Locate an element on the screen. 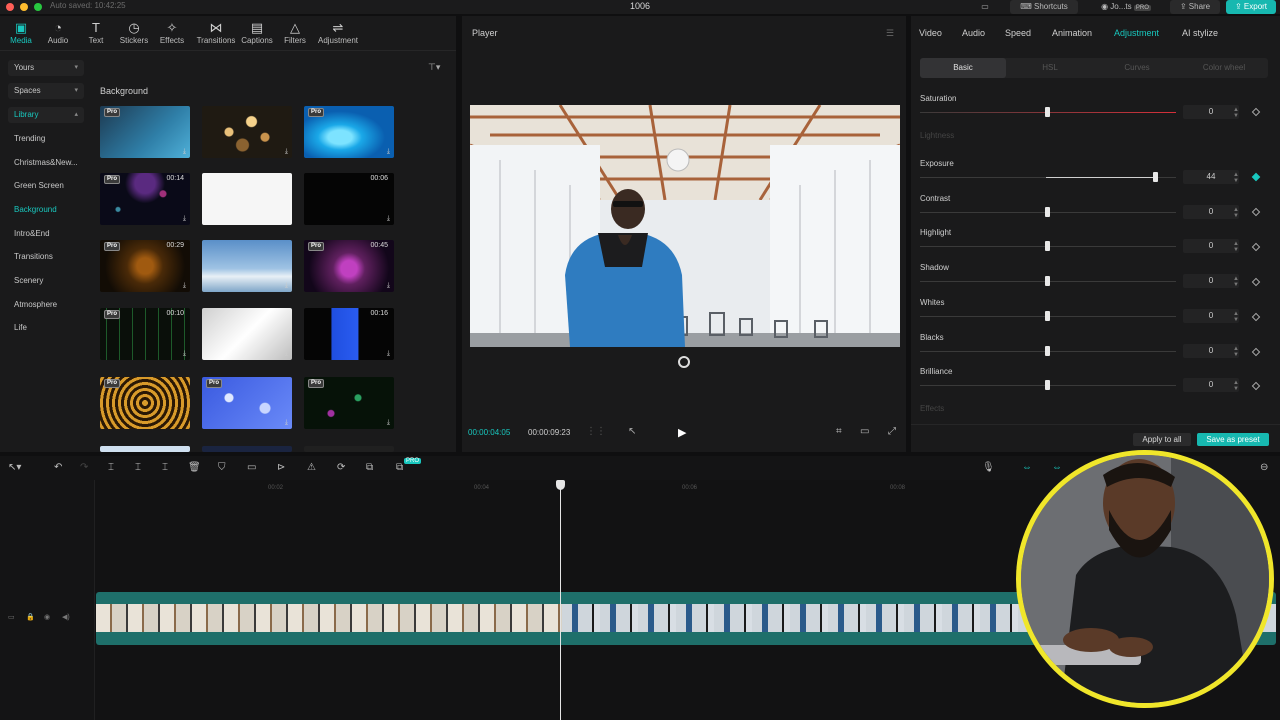 The image size is (1280, 720). blacks-slider-handle is located at coordinates (1047, 351).